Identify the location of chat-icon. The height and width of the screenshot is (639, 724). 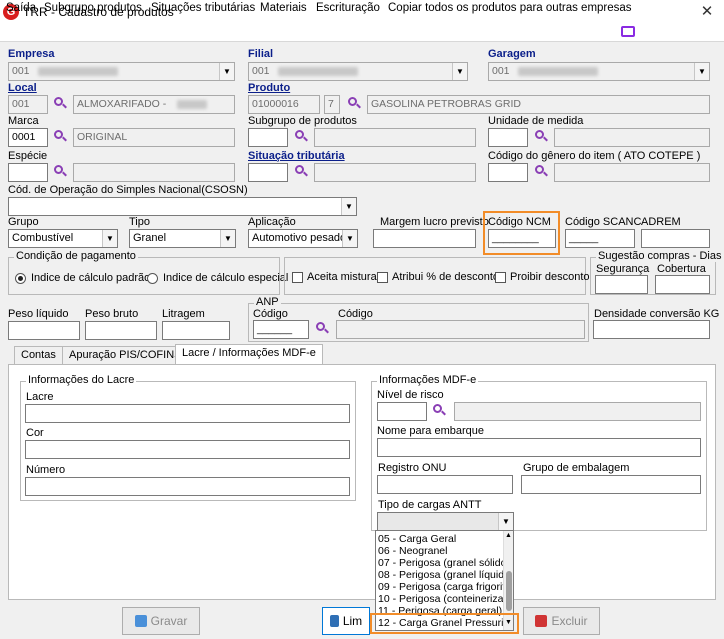
(628, 31).